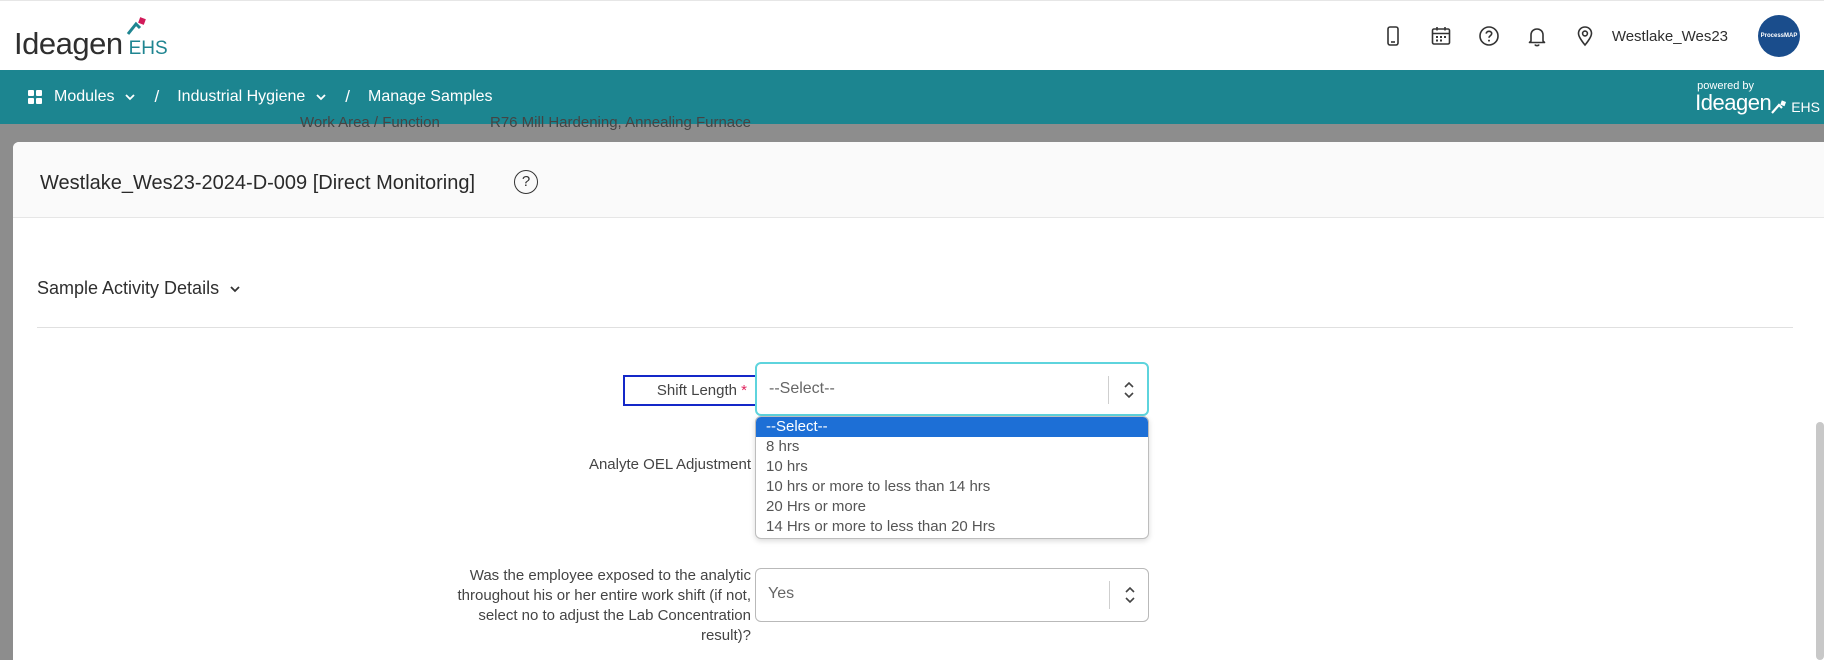 Image resolution: width=1824 pixels, height=660 pixels. What do you see at coordinates (696, 390) in the screenshot?
I see `shift-length-label-text: Shift Length` at bounding box center [696, 390].